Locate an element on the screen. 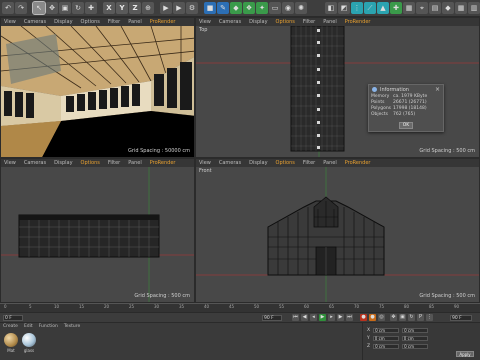  pen-icon: ✎ is located at coordinates (223, 8).